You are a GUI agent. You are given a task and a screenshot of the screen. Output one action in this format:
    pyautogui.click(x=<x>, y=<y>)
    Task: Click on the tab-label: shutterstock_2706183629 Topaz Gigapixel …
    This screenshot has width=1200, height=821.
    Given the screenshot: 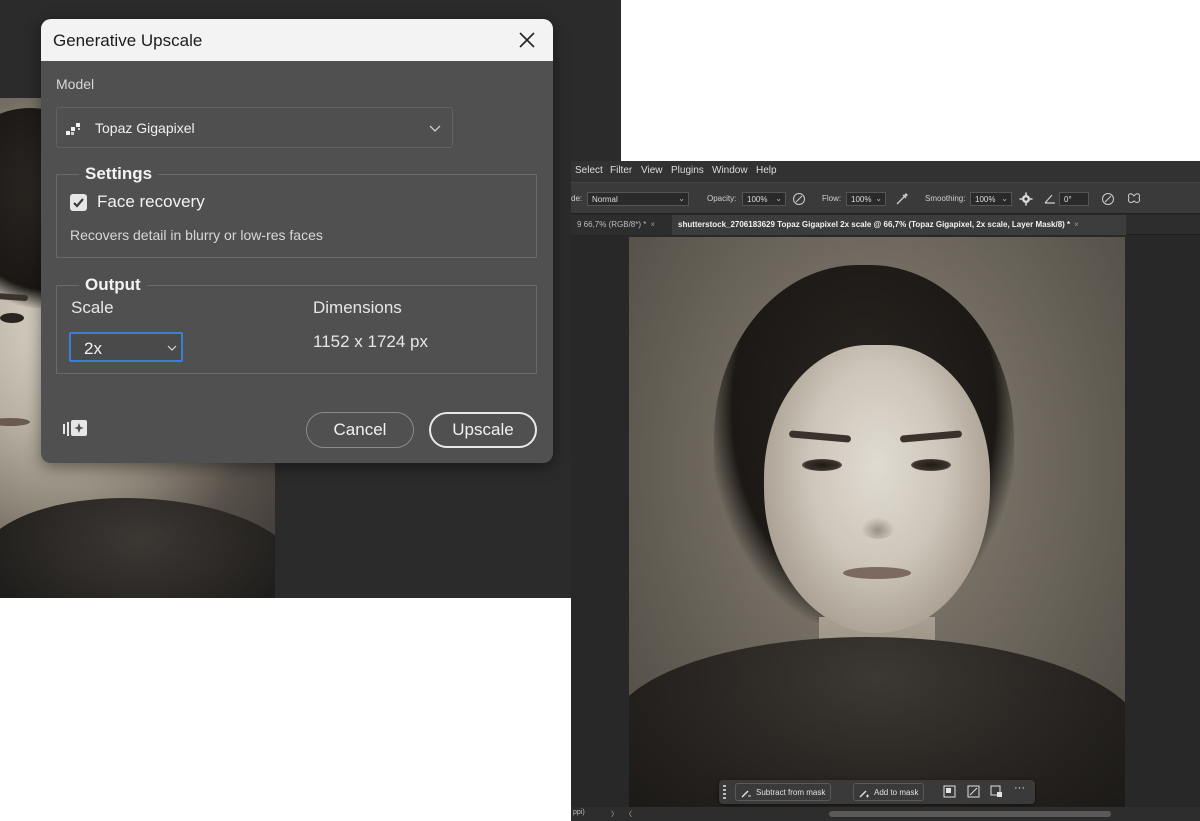 What is the action you would take?
    pyautogui.click(x=874, y=224)
    